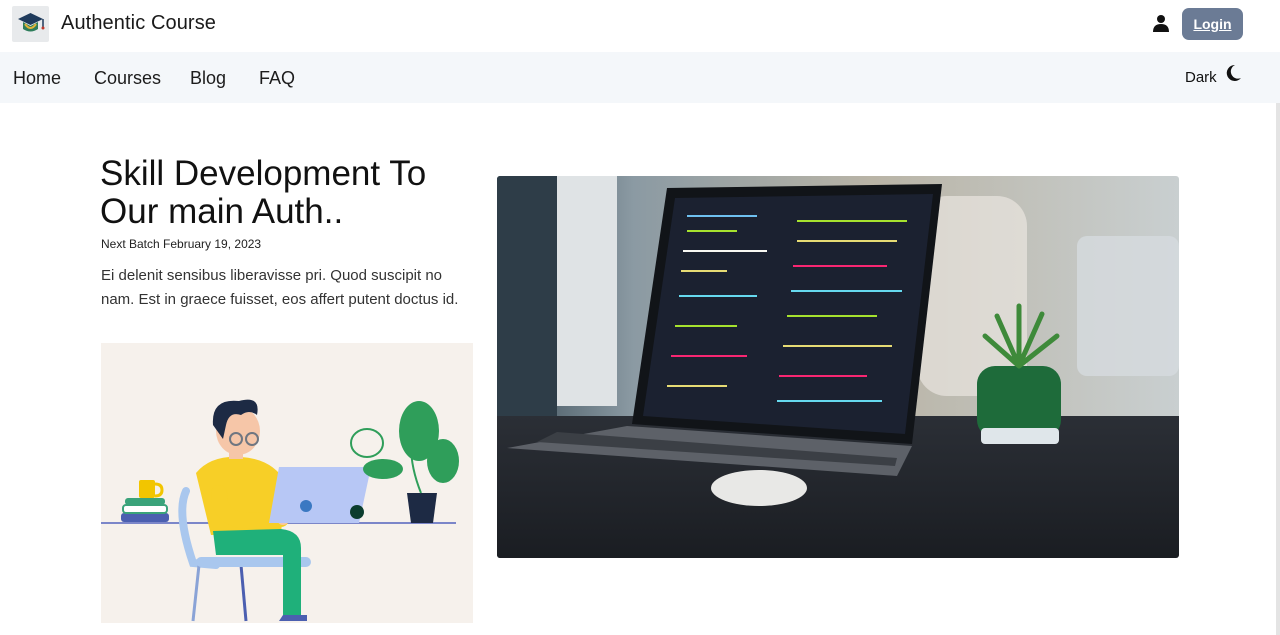 The width and height of the screenshot is (1280, 635). Describe the element at coordinates (1161, 23) in the screenshot. I see `user-icon` at that location.